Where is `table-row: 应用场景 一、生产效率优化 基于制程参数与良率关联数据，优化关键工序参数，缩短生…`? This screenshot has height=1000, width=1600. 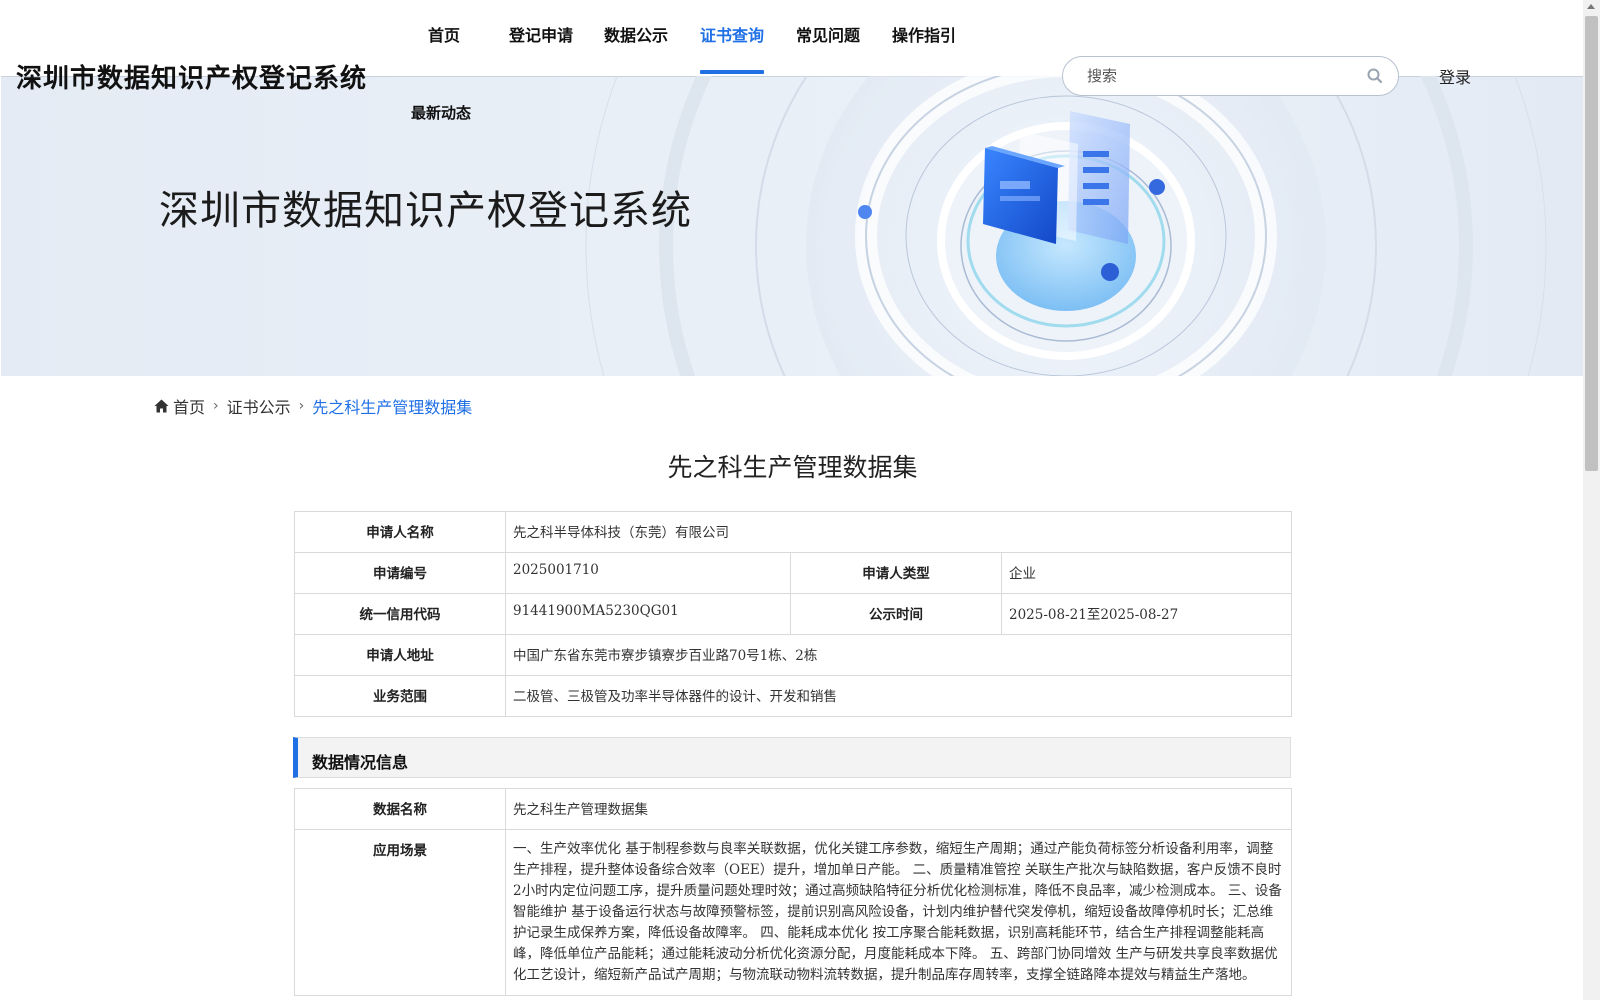
table-row: 应用场景 一、生产效率优化 基于制程参数与良率关联数据，优化关键工序参数，缩短生… is located at coordinates (793, 912).